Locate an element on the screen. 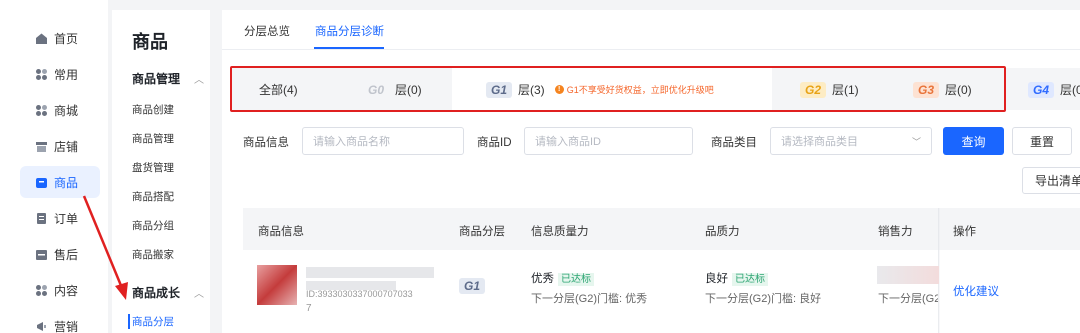 This screenshot has height=333, width=1080. annotation-arrow is located at coordinates (105, 247).